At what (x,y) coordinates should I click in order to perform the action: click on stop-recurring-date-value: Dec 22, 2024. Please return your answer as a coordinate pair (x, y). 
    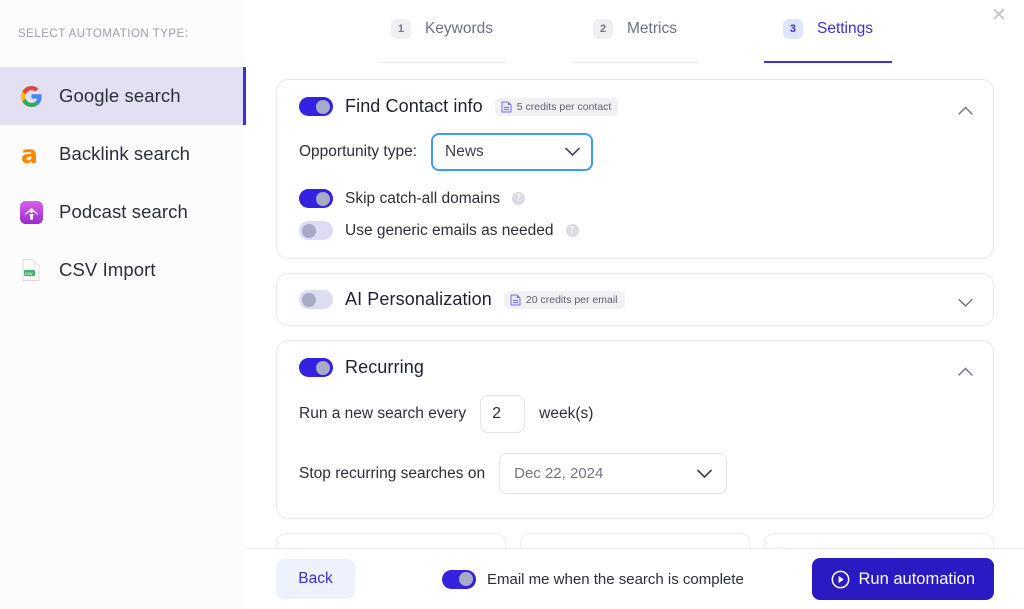
    Looking at the image, I should click on (559, 473).